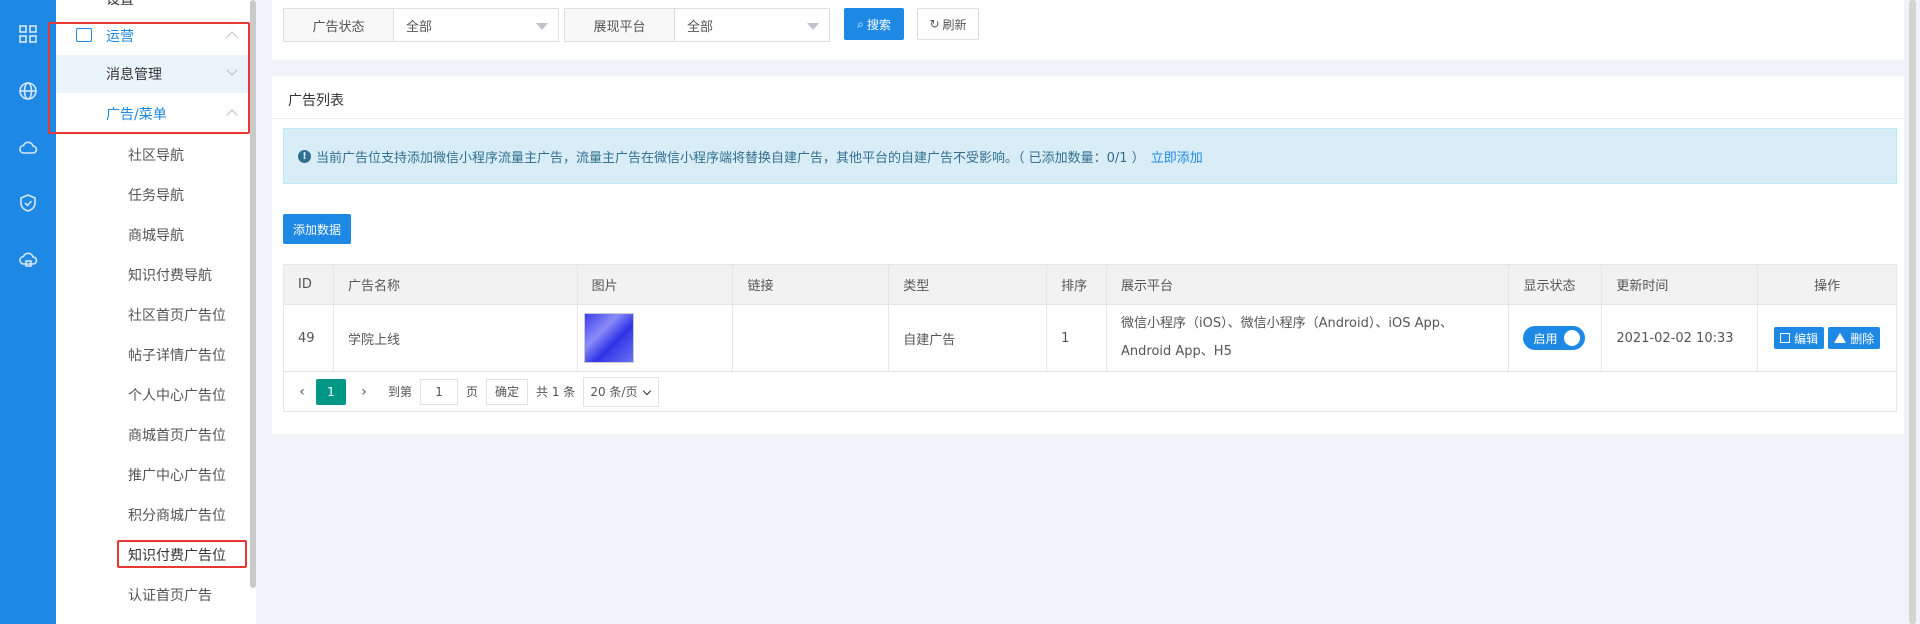  I want to click on sidebar-subitem: 任务导航, so click(156, 195).